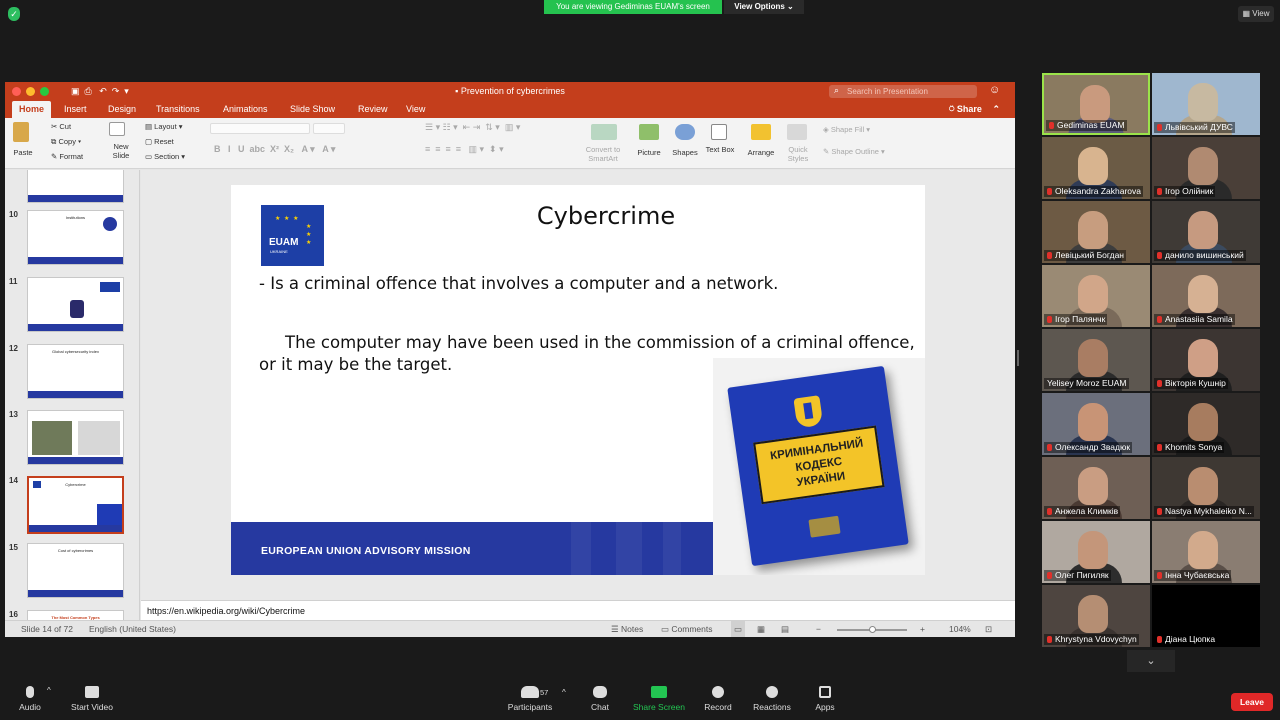 This screenshot has width=1280, height=720. Describe the element at coordinates (1096, 296) in the screenshot. I see `participant-tile: Ігор Палянчк` at that location.